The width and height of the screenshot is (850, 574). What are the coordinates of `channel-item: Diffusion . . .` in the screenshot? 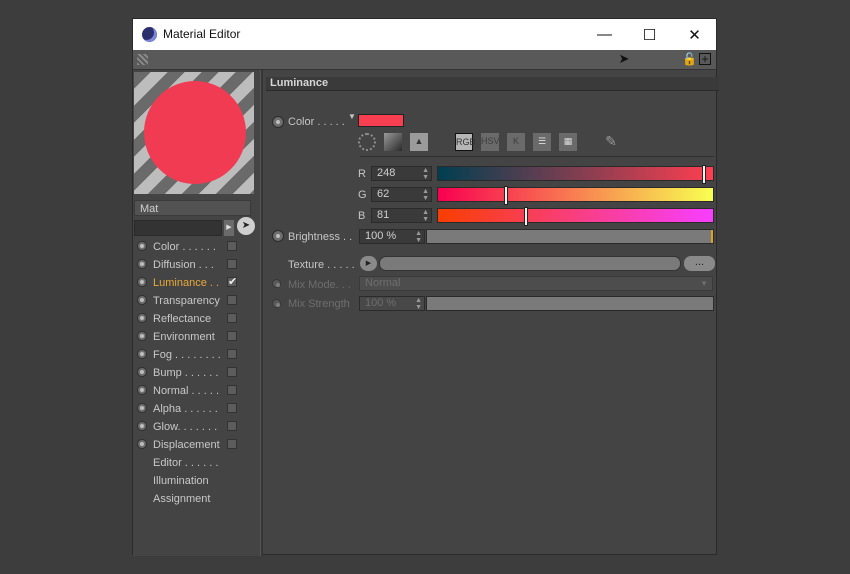 It's located at (196, 265).